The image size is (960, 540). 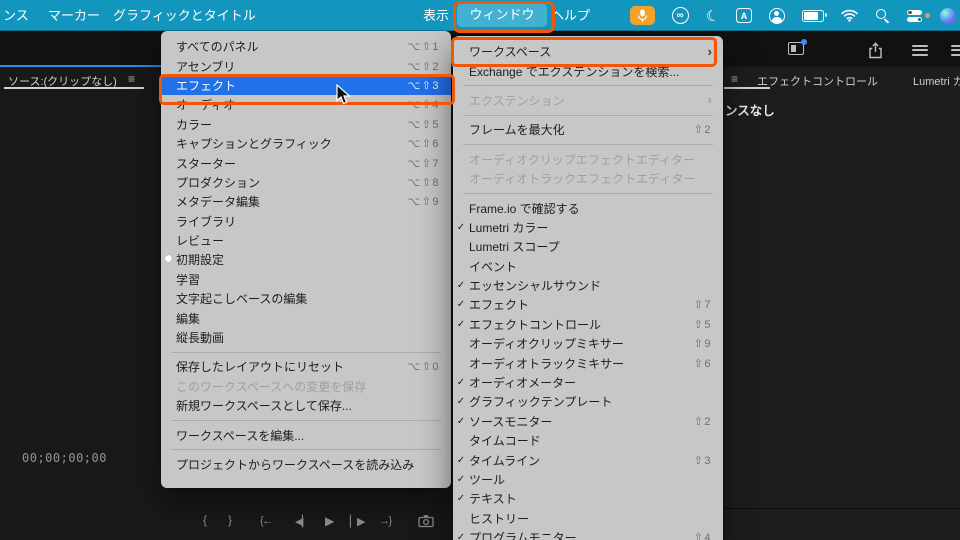 I want to click on battery-icon, so click(x=814, y=15).